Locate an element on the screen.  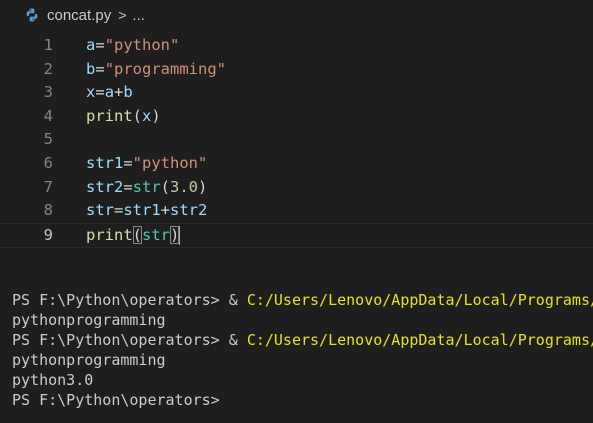
line-number: 4 is located at coordinates (48, 115).